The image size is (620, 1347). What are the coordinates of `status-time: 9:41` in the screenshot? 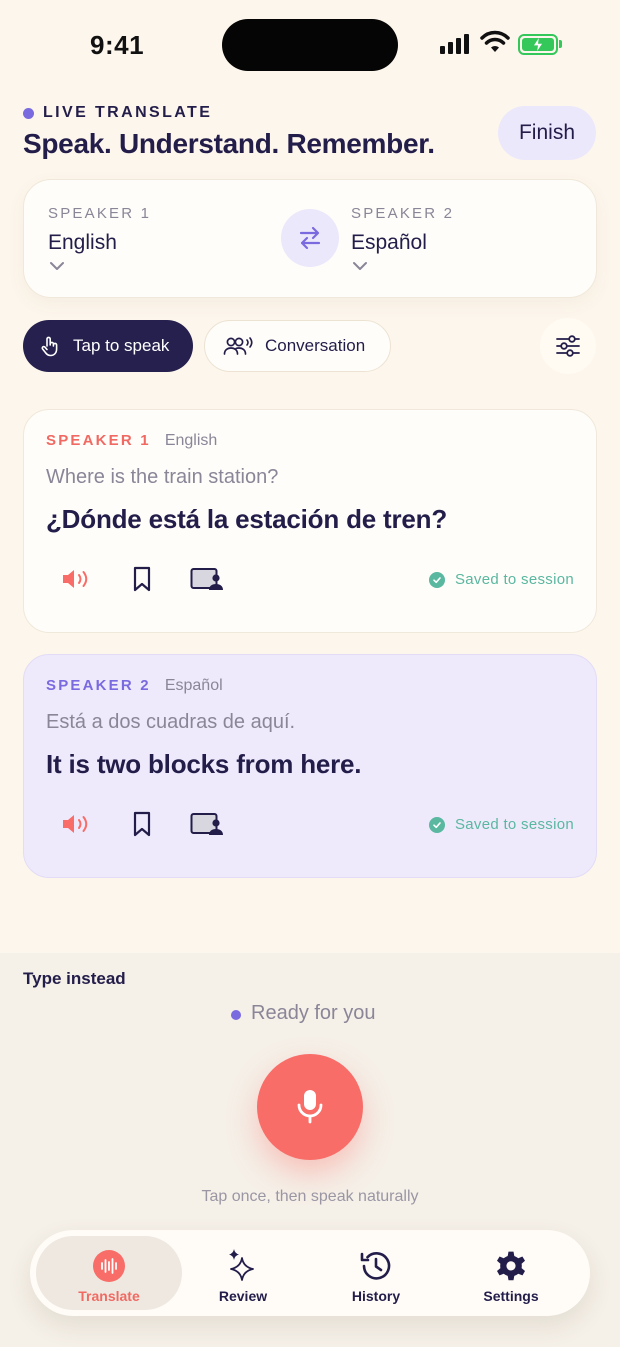 It's located at (117, 45).